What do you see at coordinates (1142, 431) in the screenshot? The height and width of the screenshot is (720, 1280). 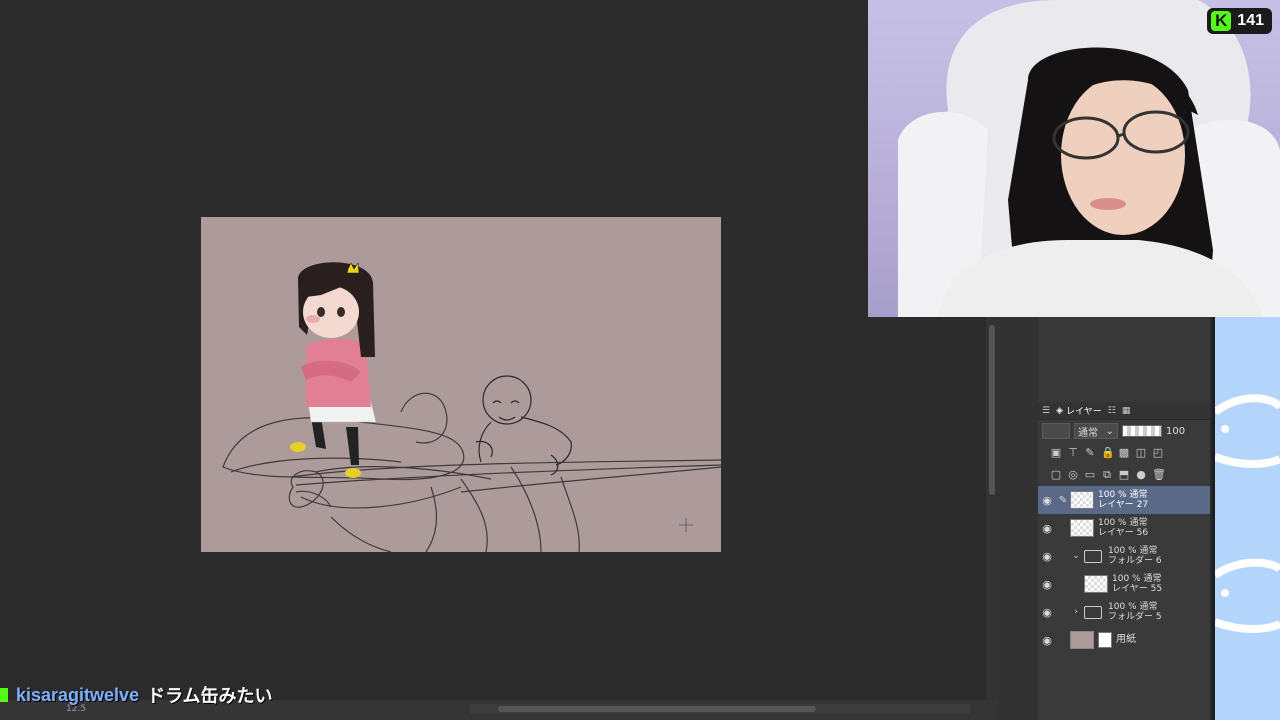 I see `opacity-slider` at bounding box center [1142, 431].